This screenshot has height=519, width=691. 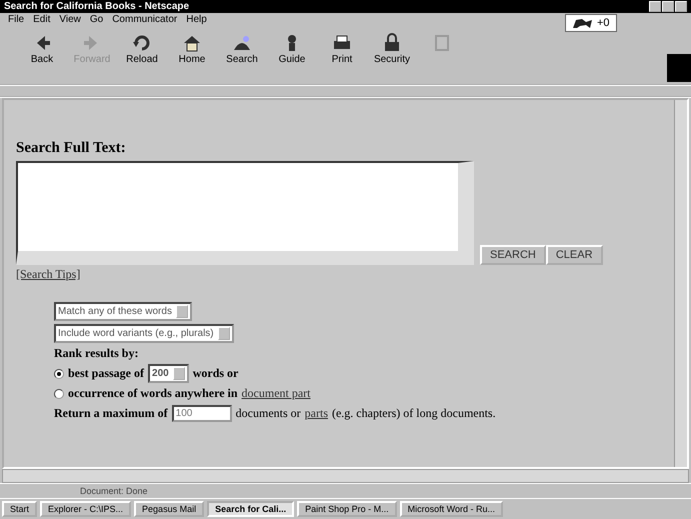 I want to click on maximize-button, so click(x=668, y=6).